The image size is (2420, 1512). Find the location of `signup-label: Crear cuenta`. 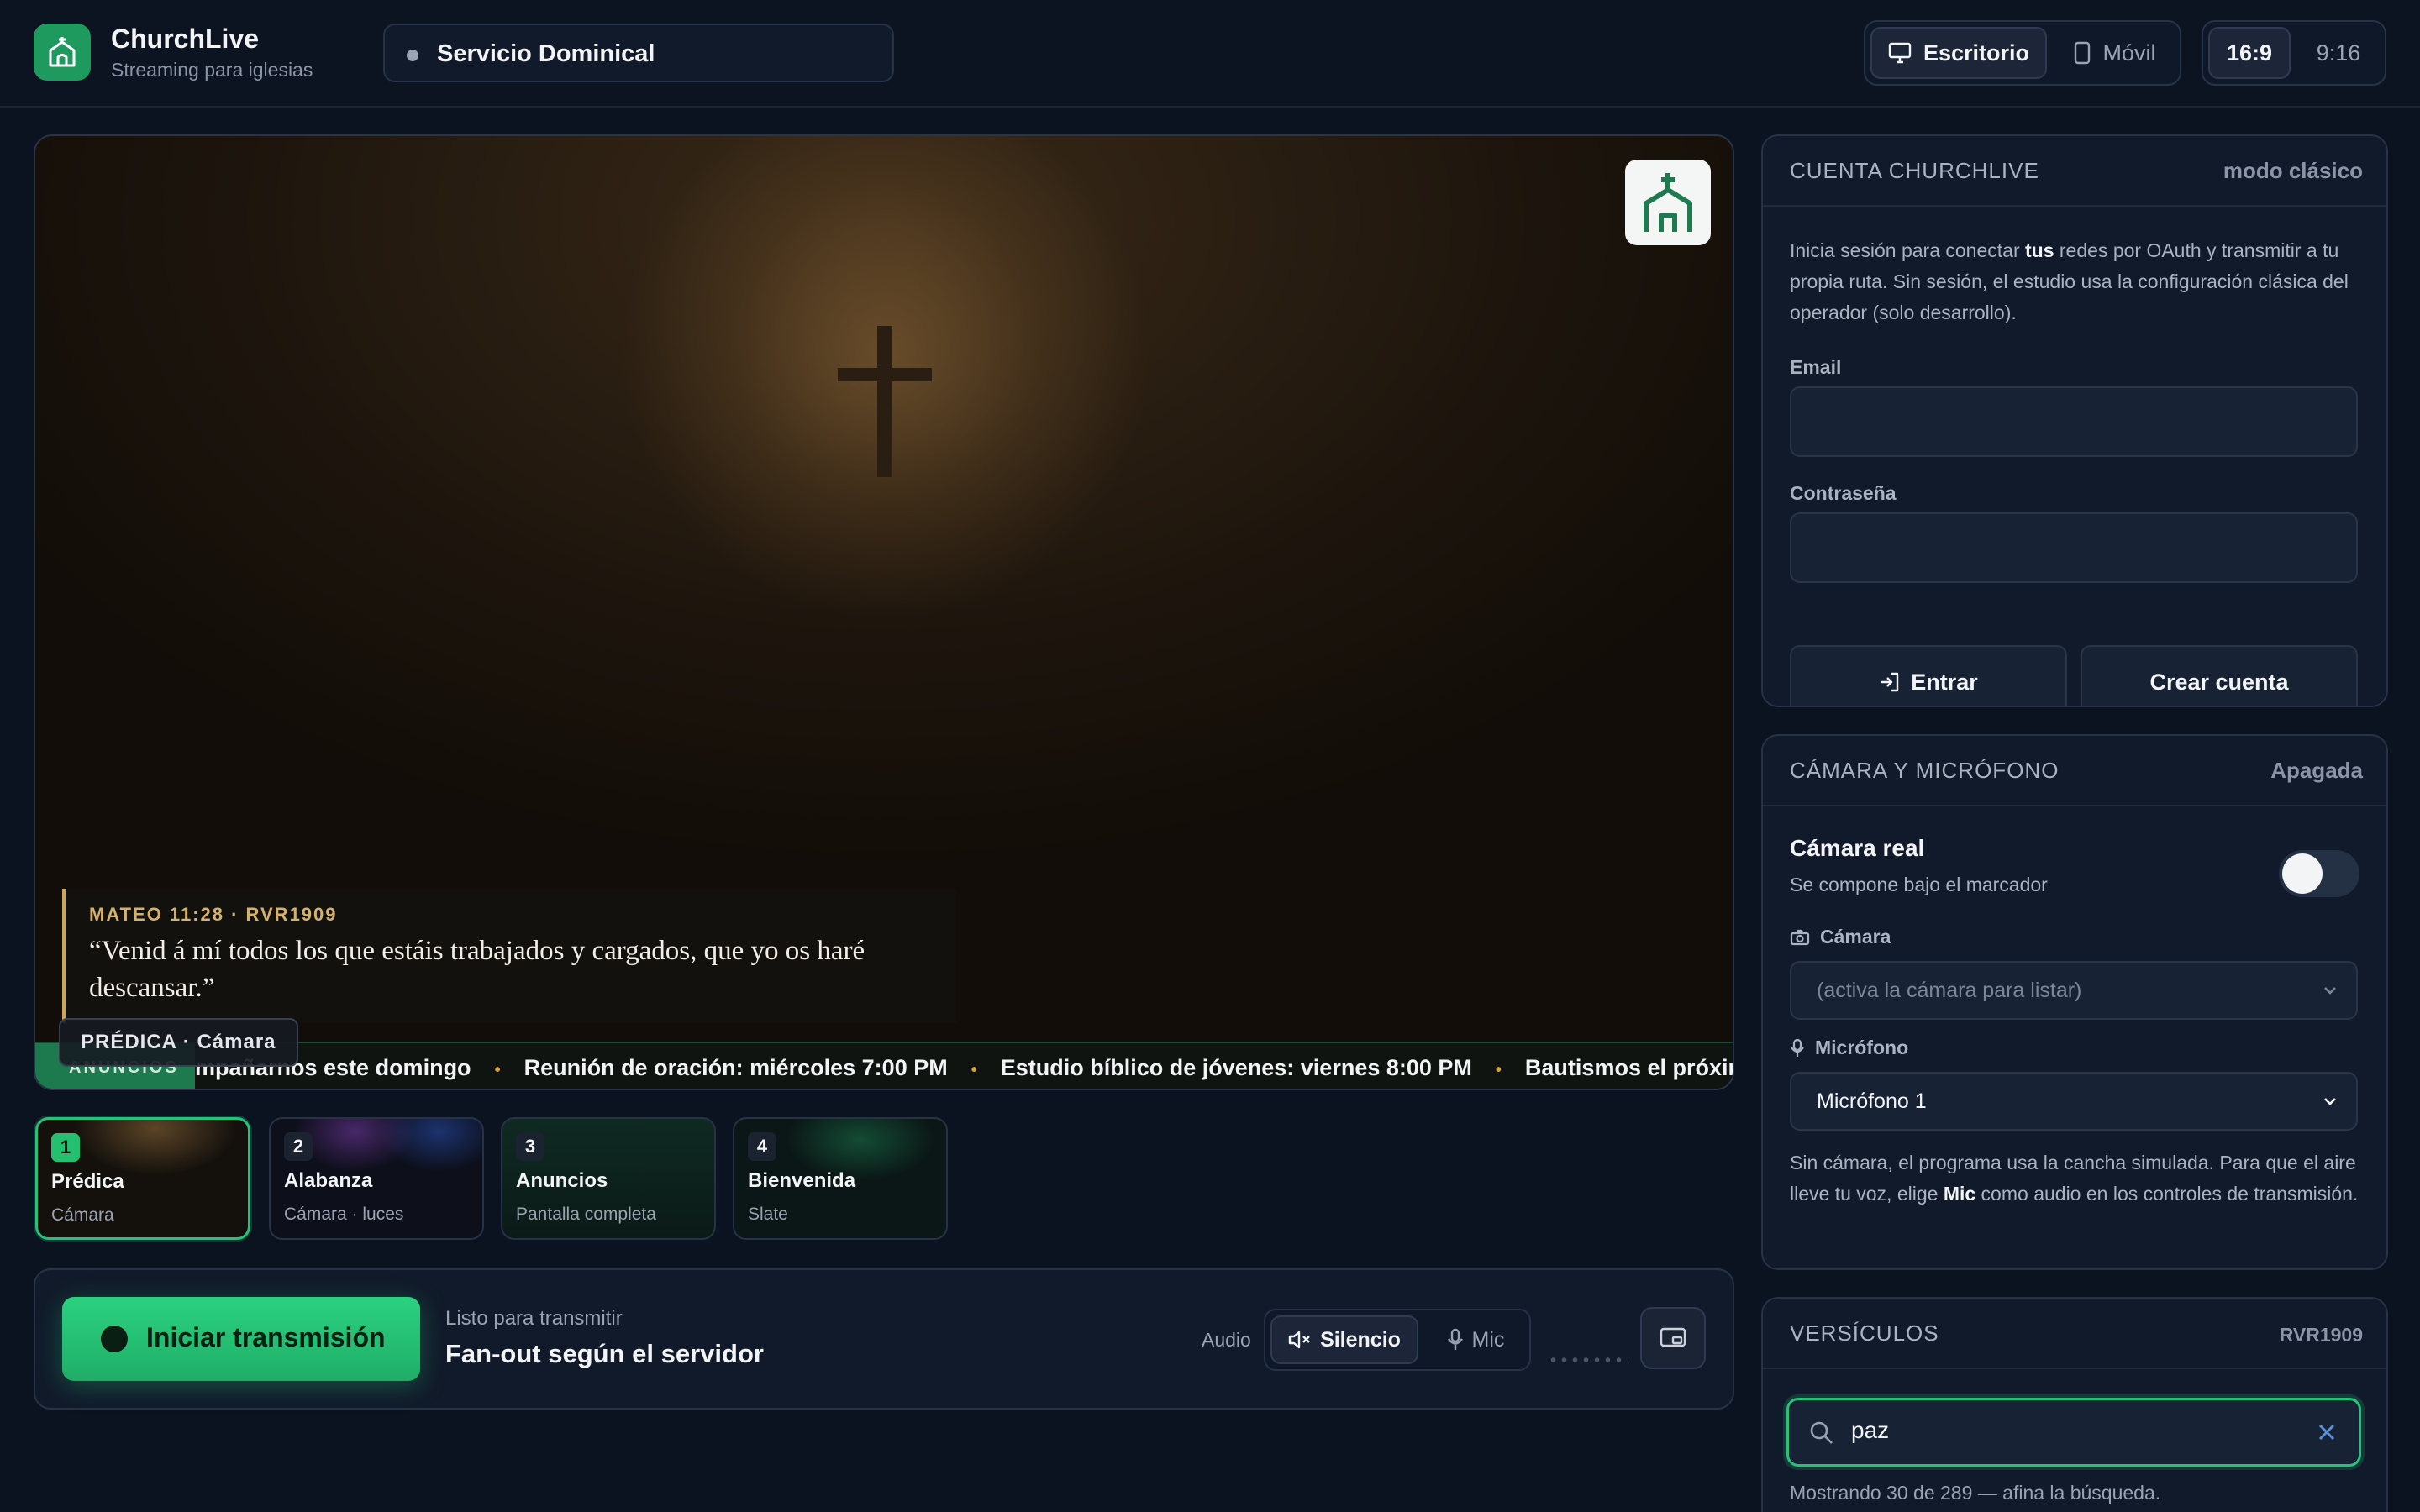

signup-label: Crear cuenta is located at coordinates (2219, 682).